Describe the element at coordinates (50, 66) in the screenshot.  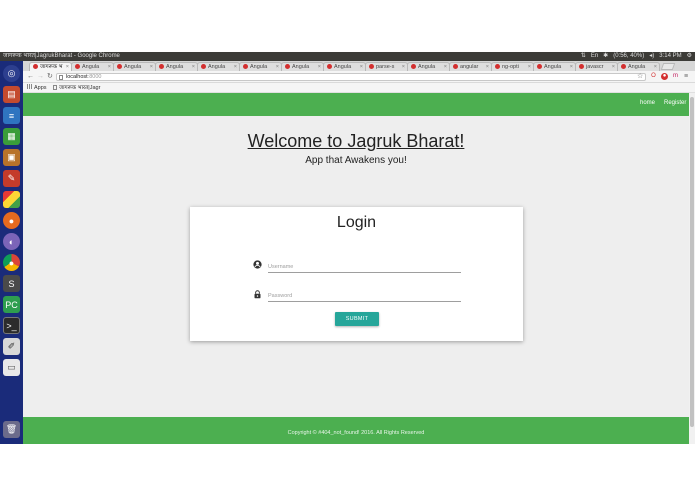
I see `browser-tab: जागरूक भ ×` at that location.